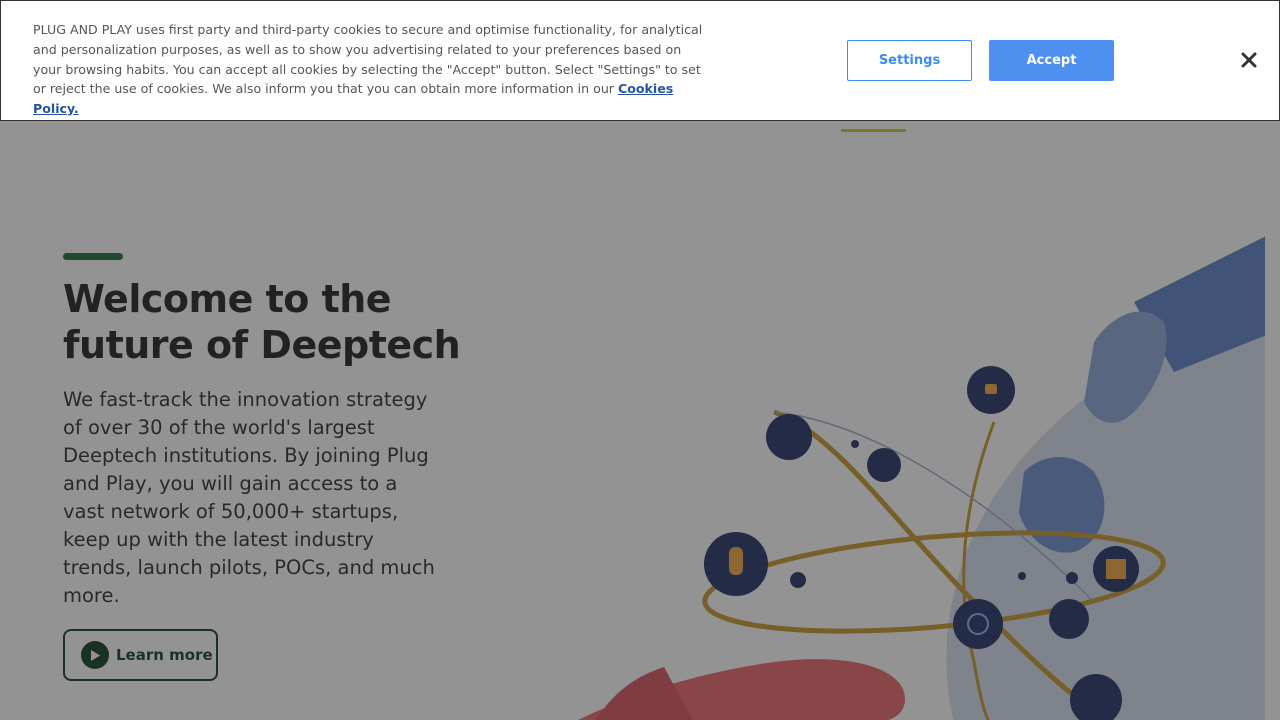  What do you see at coordinates (1249, 60) in the screenshot?
I see `close-icon` at bounding box center [1249, 60].